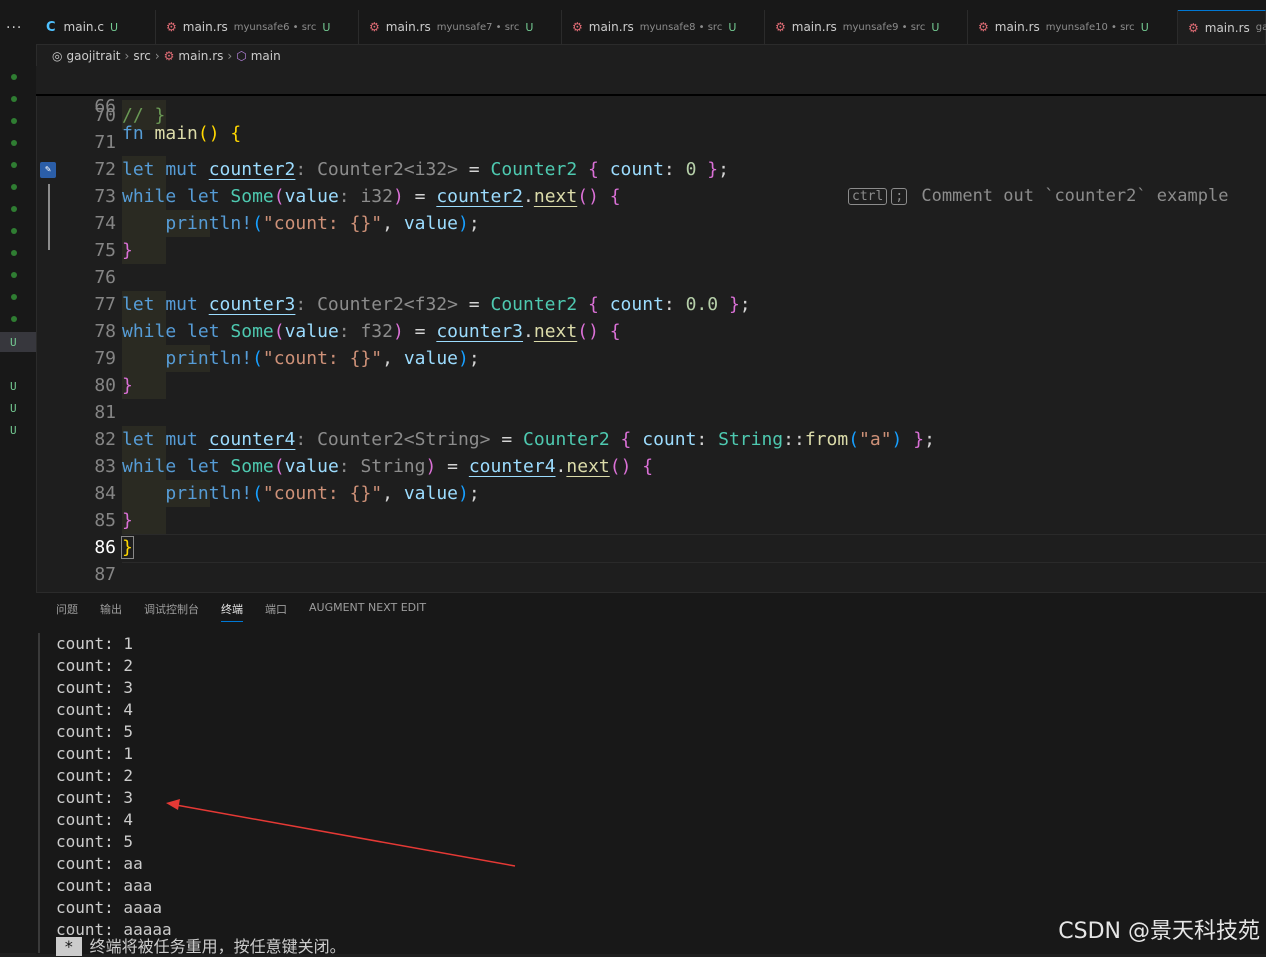 This screenshot has height=957, width=1266. What do you see at coordinates (133, 133) in the screenshot?
I see `code-token: fn` at bounding box center [133, 133].